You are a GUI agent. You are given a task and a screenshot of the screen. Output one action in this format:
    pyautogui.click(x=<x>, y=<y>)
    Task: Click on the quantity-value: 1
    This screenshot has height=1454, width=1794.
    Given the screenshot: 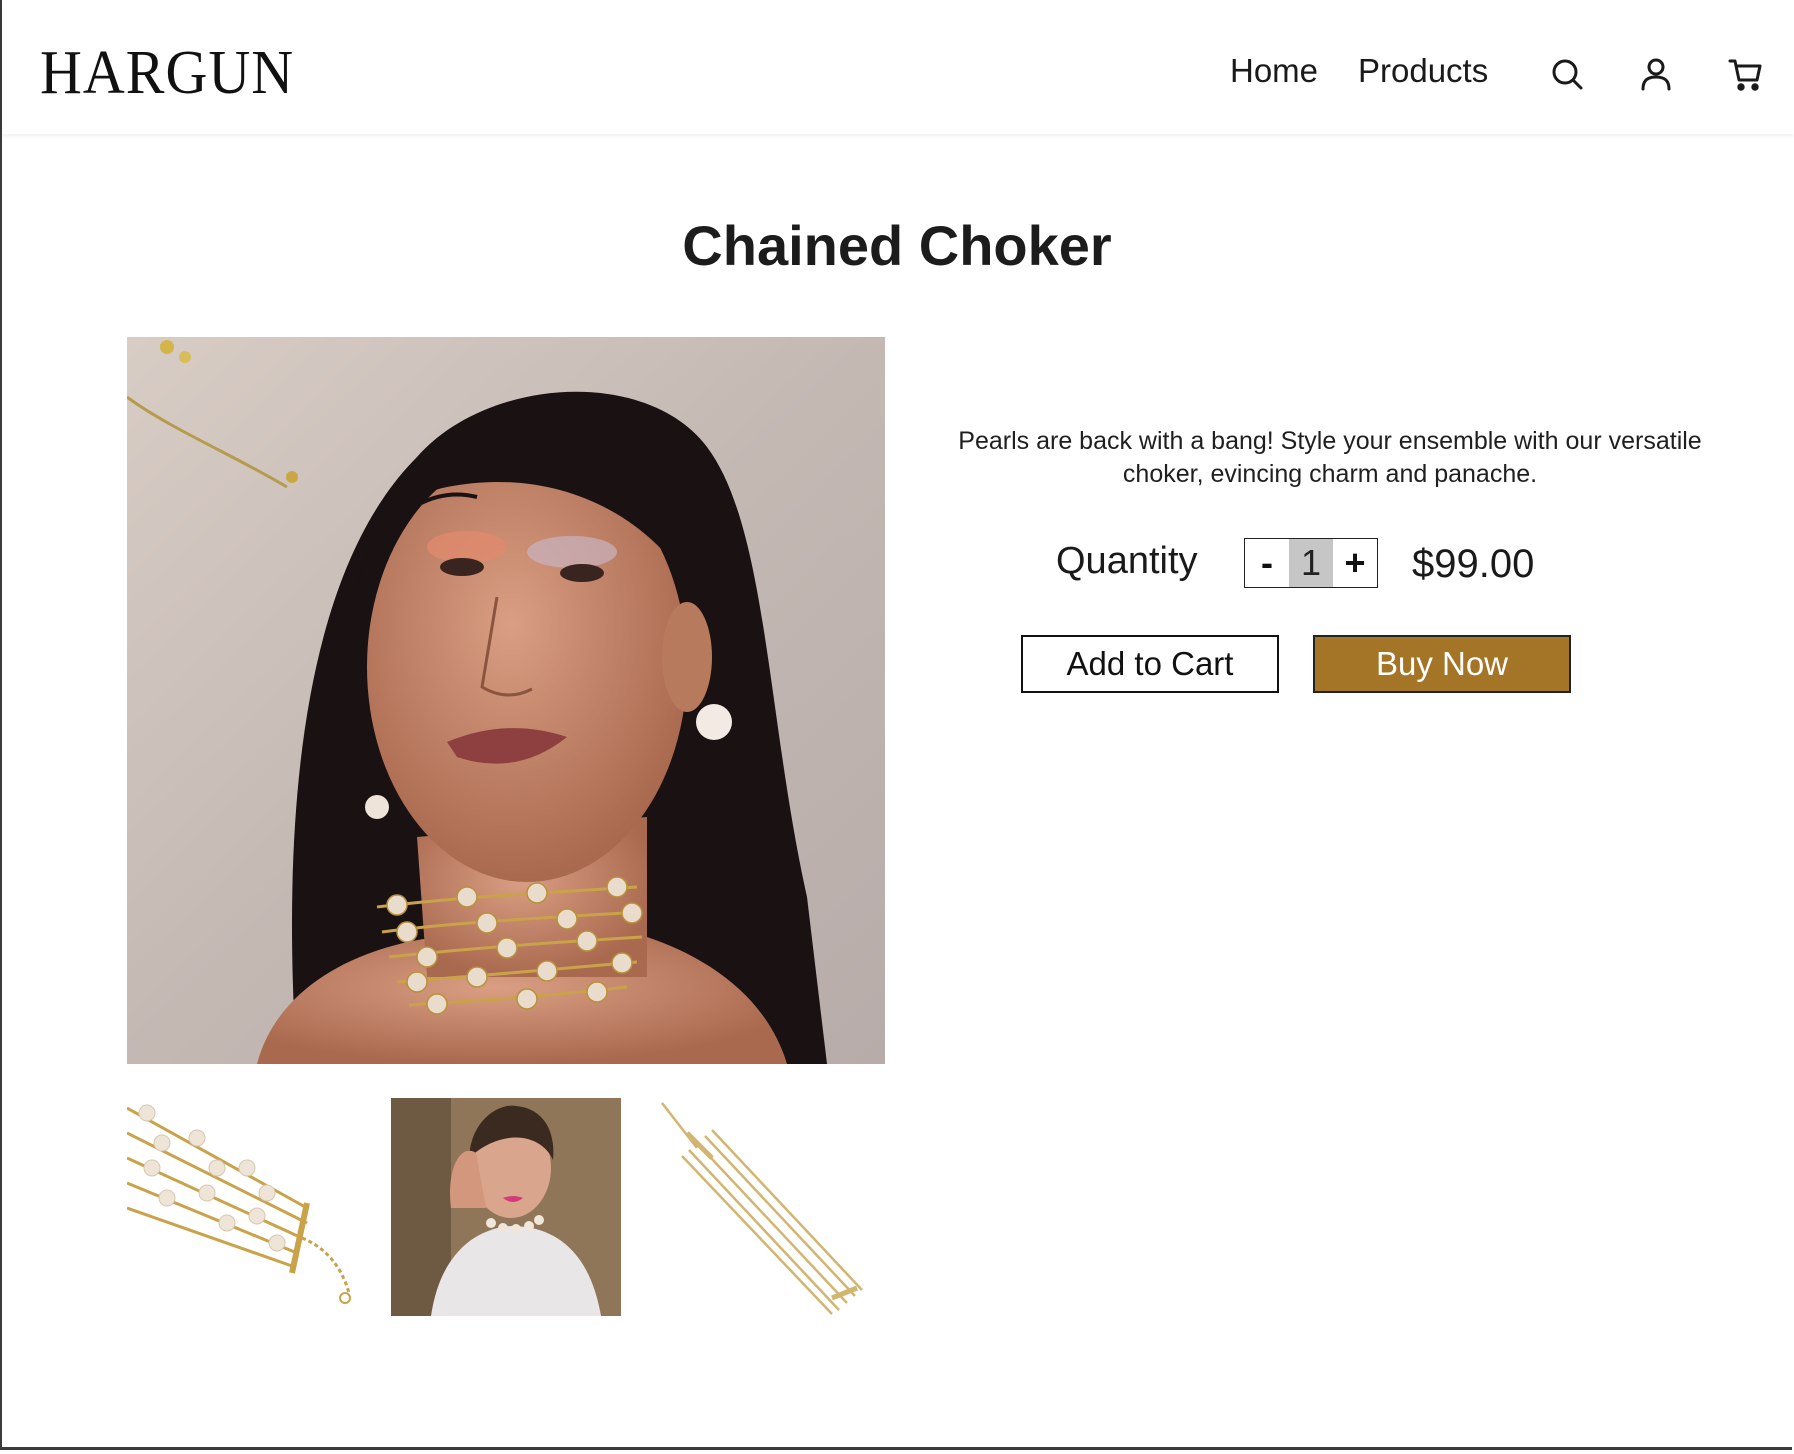 What is the action you would take?
    pyautogui.click(x=1311, y=563)
    